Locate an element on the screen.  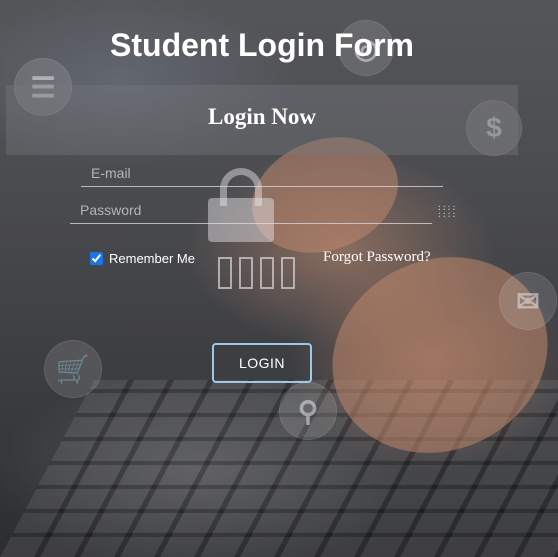
cart-icon: 🛒 is located at coordinates (73, 369).